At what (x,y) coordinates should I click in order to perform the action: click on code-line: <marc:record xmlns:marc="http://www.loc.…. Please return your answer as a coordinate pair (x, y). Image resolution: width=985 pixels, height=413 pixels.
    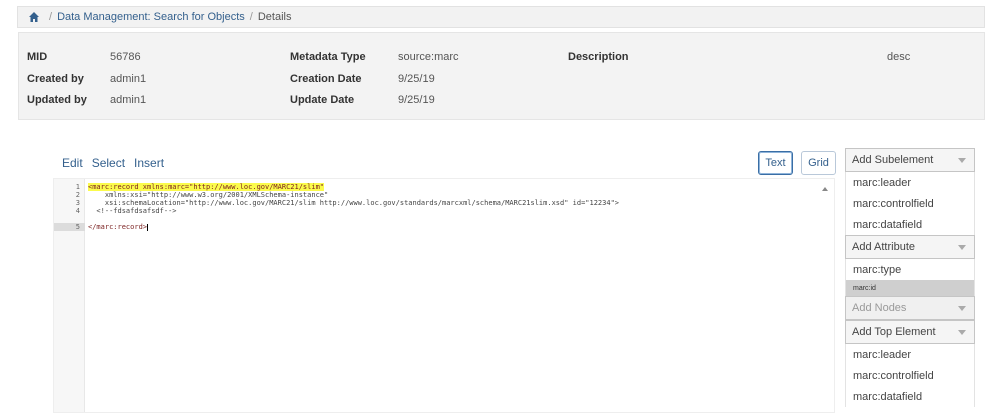
    Looking at the image, I should click on (206, 187).